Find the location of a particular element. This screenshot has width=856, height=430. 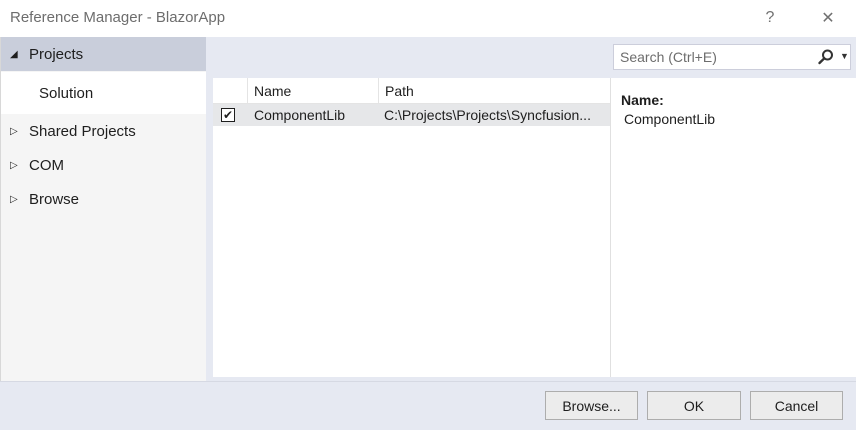

sidebar-item-label: COM is located at coordinates (46, 165).